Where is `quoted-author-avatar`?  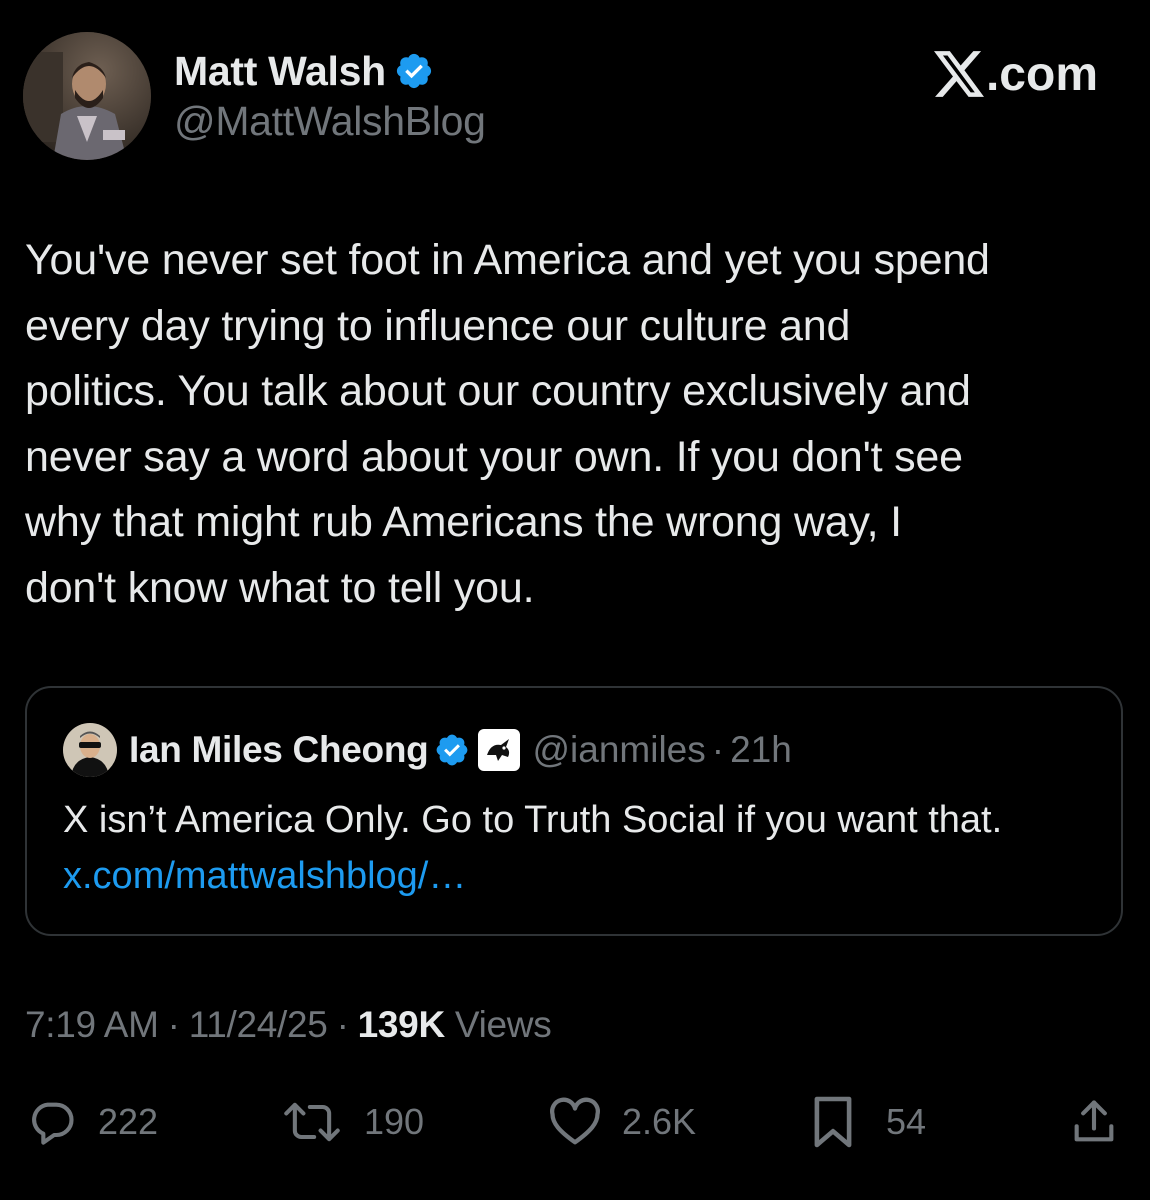
quoted-author-avatar is located at coordinates (90, 750).